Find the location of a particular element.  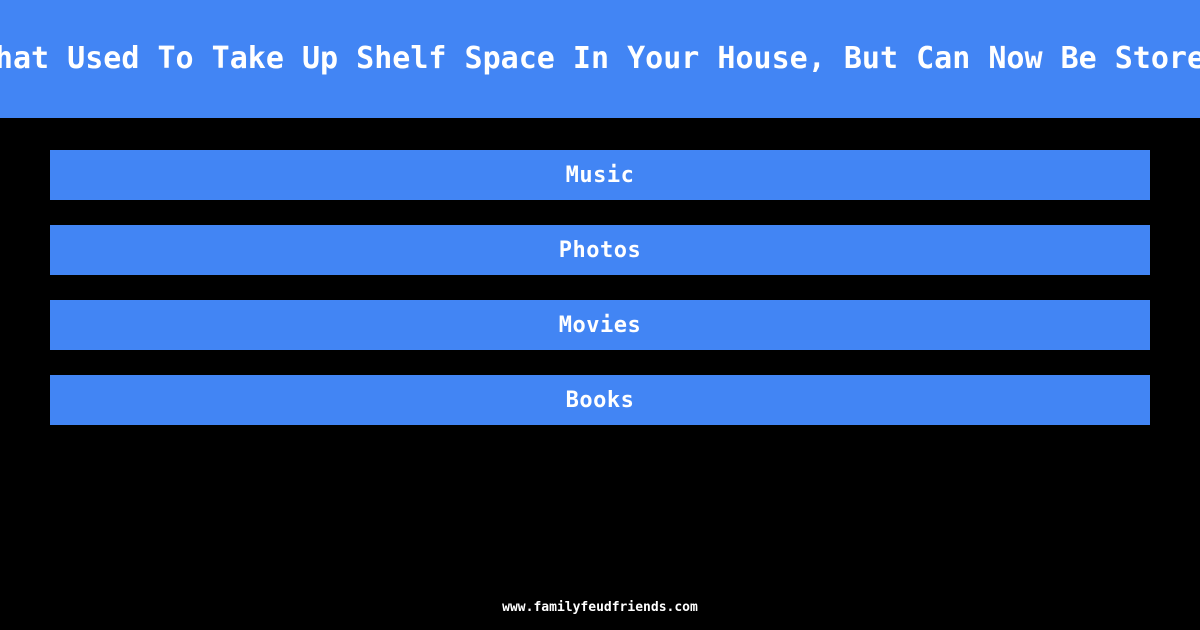

answer-row: Books is located at coordinates (600, 400).